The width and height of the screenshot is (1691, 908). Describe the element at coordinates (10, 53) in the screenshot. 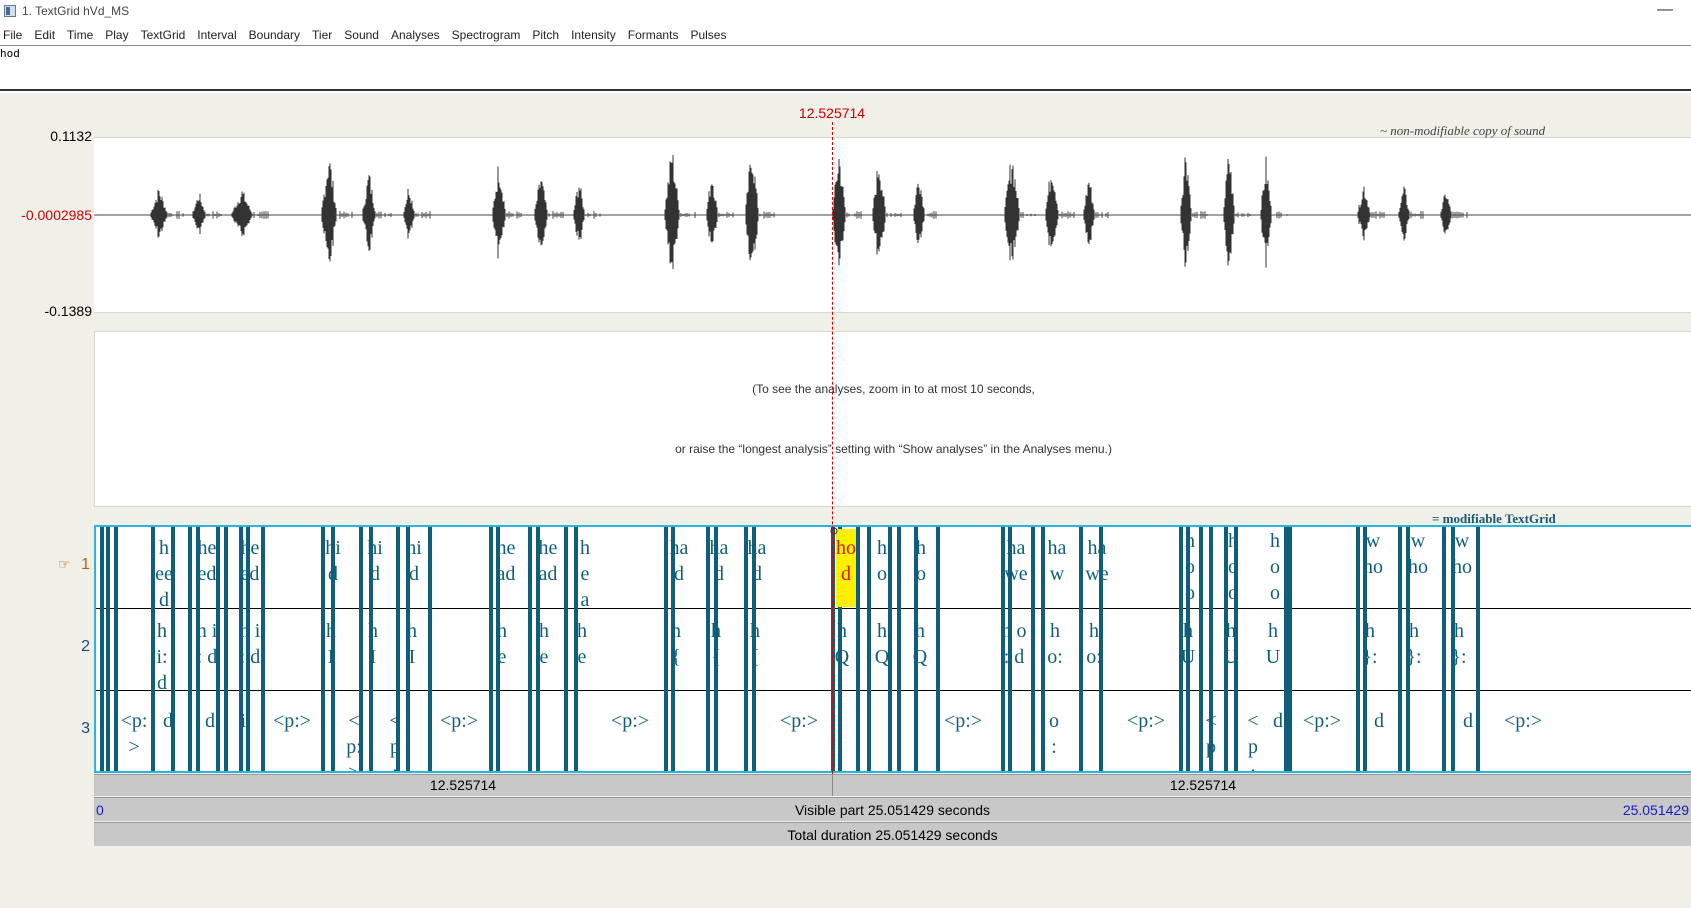

I see `interval-text-value: hod` at that location.